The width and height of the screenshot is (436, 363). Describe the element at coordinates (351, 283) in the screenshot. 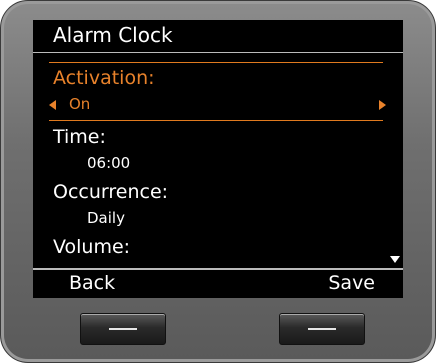

I see `softkey-save-label: Save` at that location.